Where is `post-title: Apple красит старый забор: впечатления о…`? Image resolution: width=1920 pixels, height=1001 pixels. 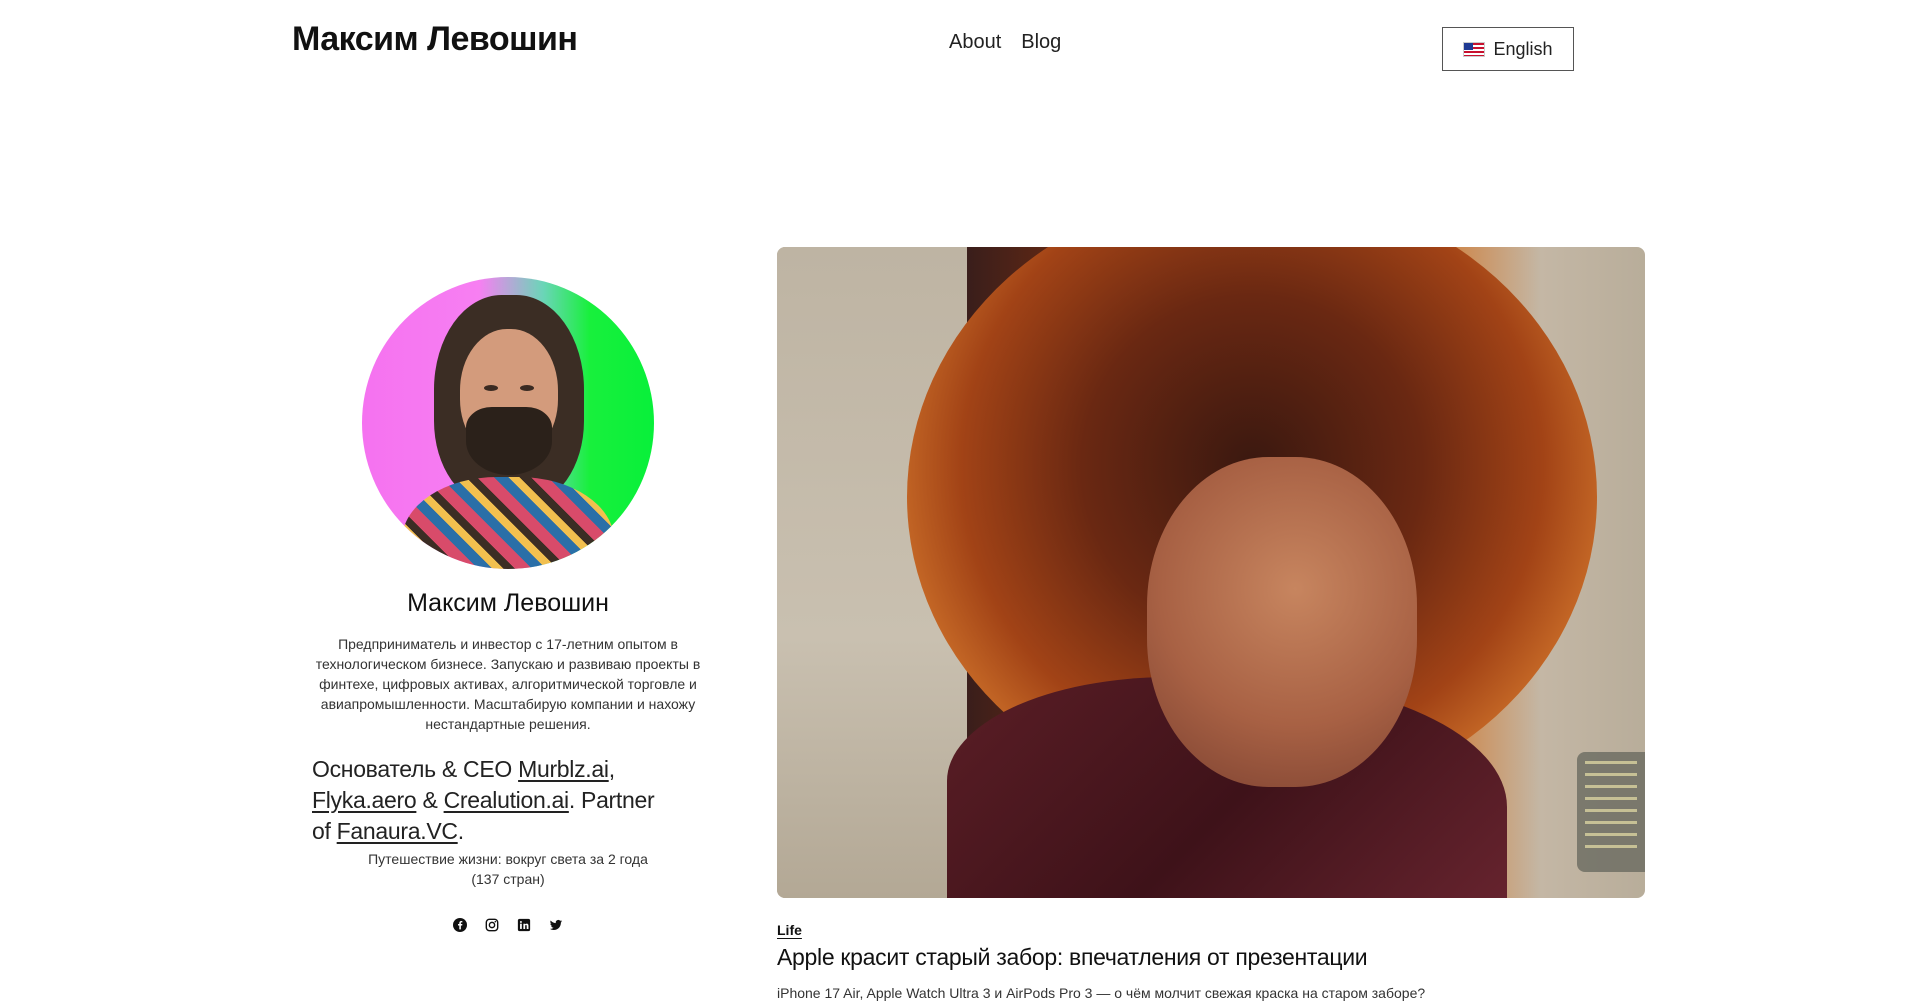
post-title: Apple красит старый забор: впечатления о… is located at coordinates (1072, 957).